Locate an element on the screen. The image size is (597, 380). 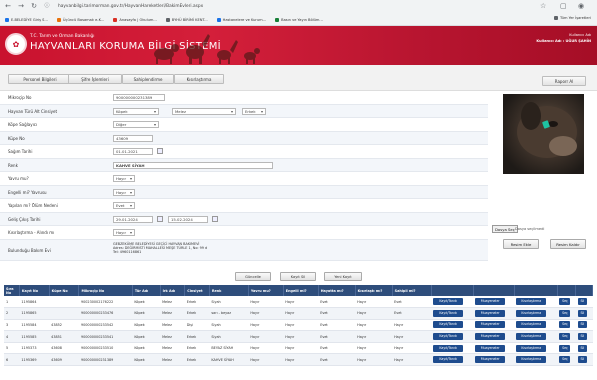
column-header: Engelli mi? is located at coordinates (301, 290).